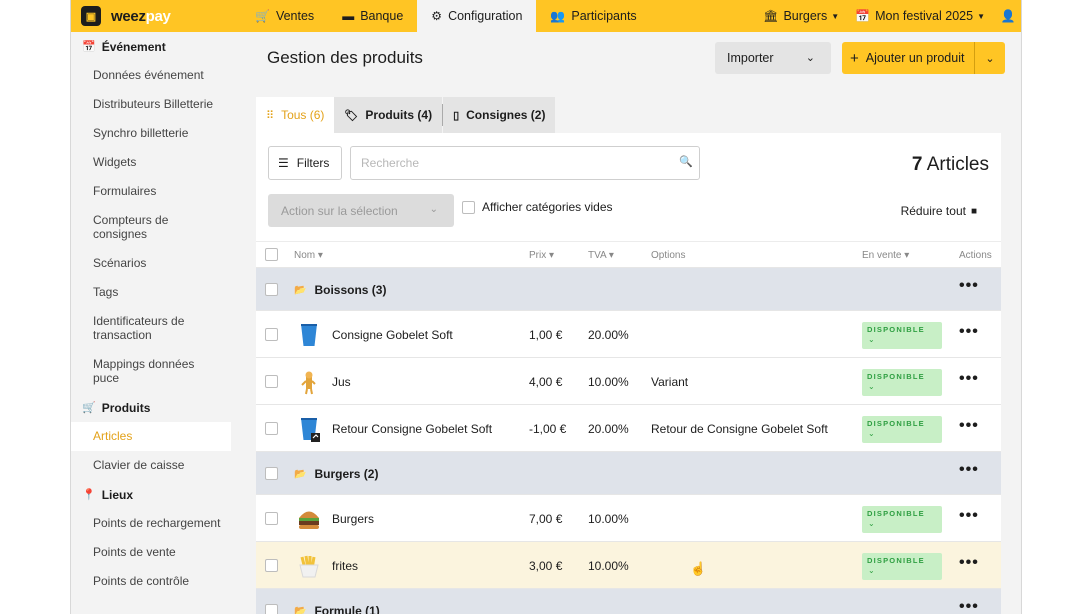 The height and width of the screenshot is (614, 1092). Describe the element at coordinates (773, 58) in the screenshot. I see `import-button: Importer ⌄` at that location.